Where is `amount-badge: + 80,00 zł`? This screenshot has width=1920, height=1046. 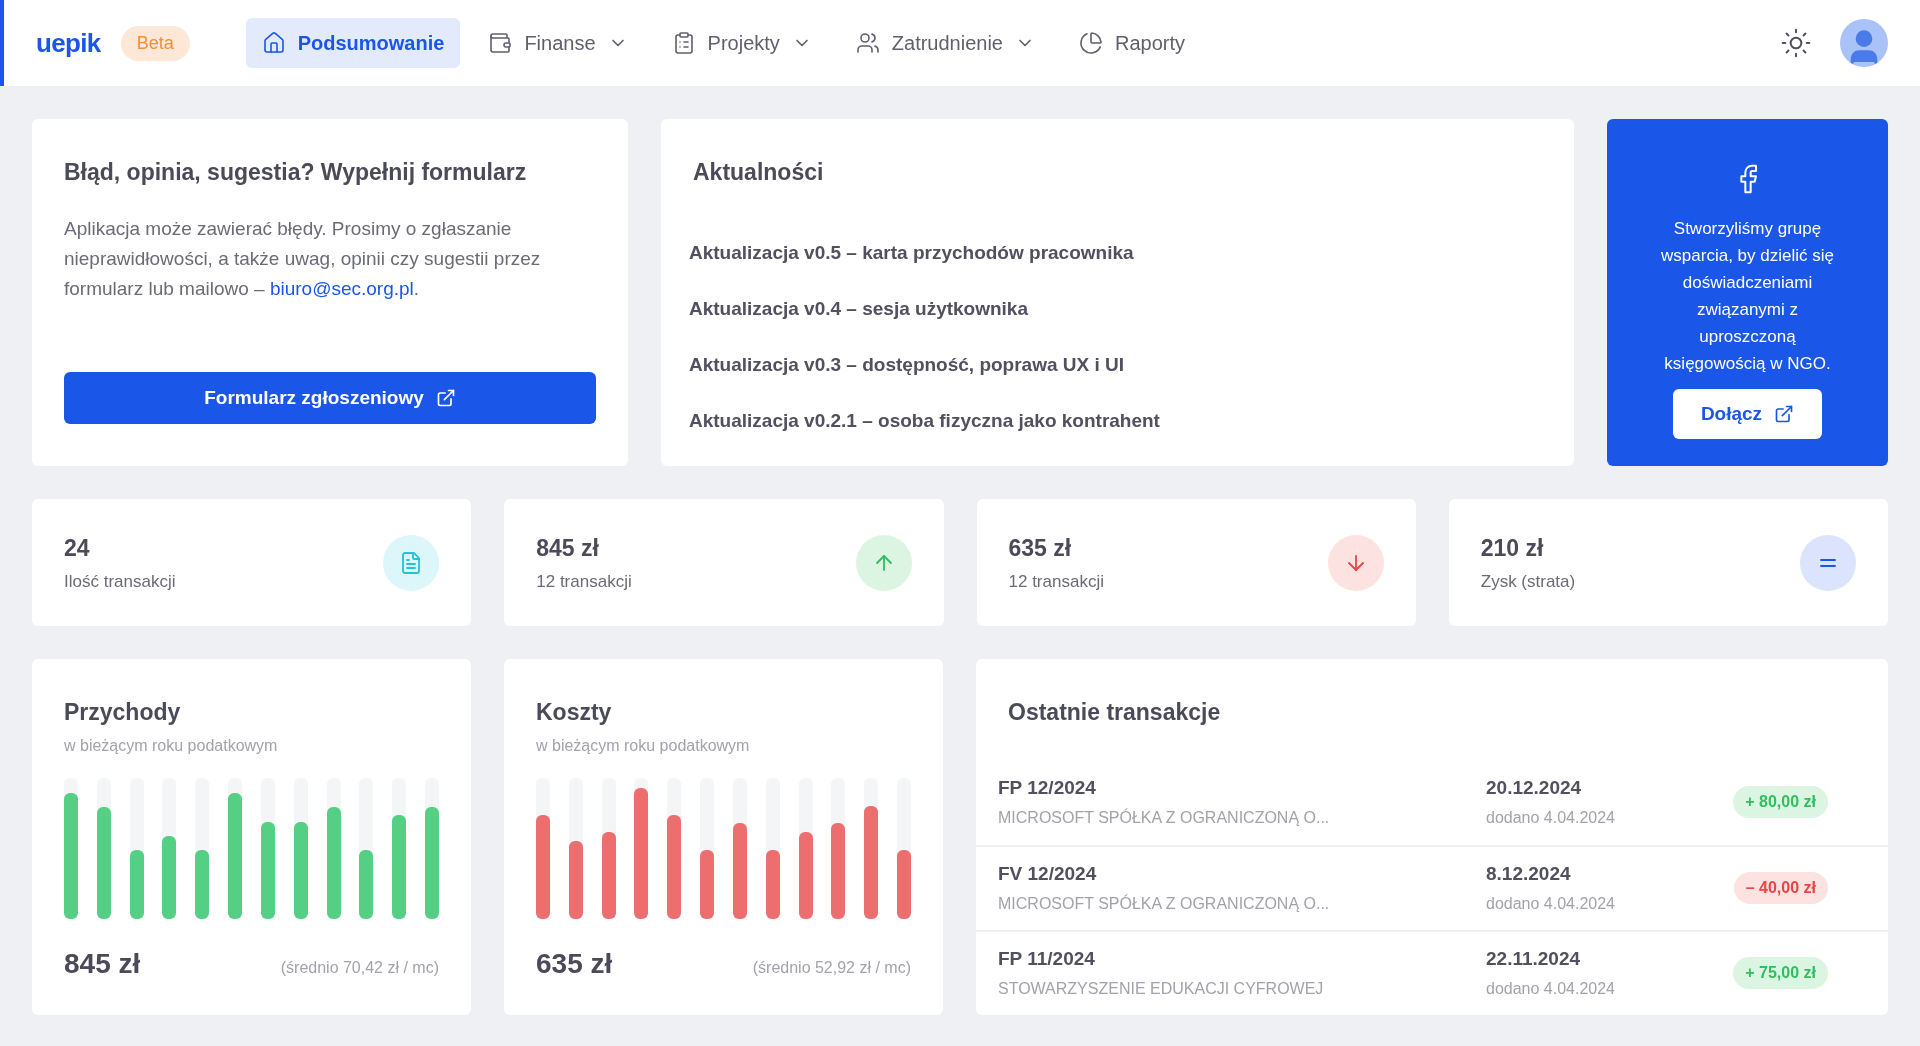
amount-badge: + 80,00 zł is located at coordinates (1780, 802).